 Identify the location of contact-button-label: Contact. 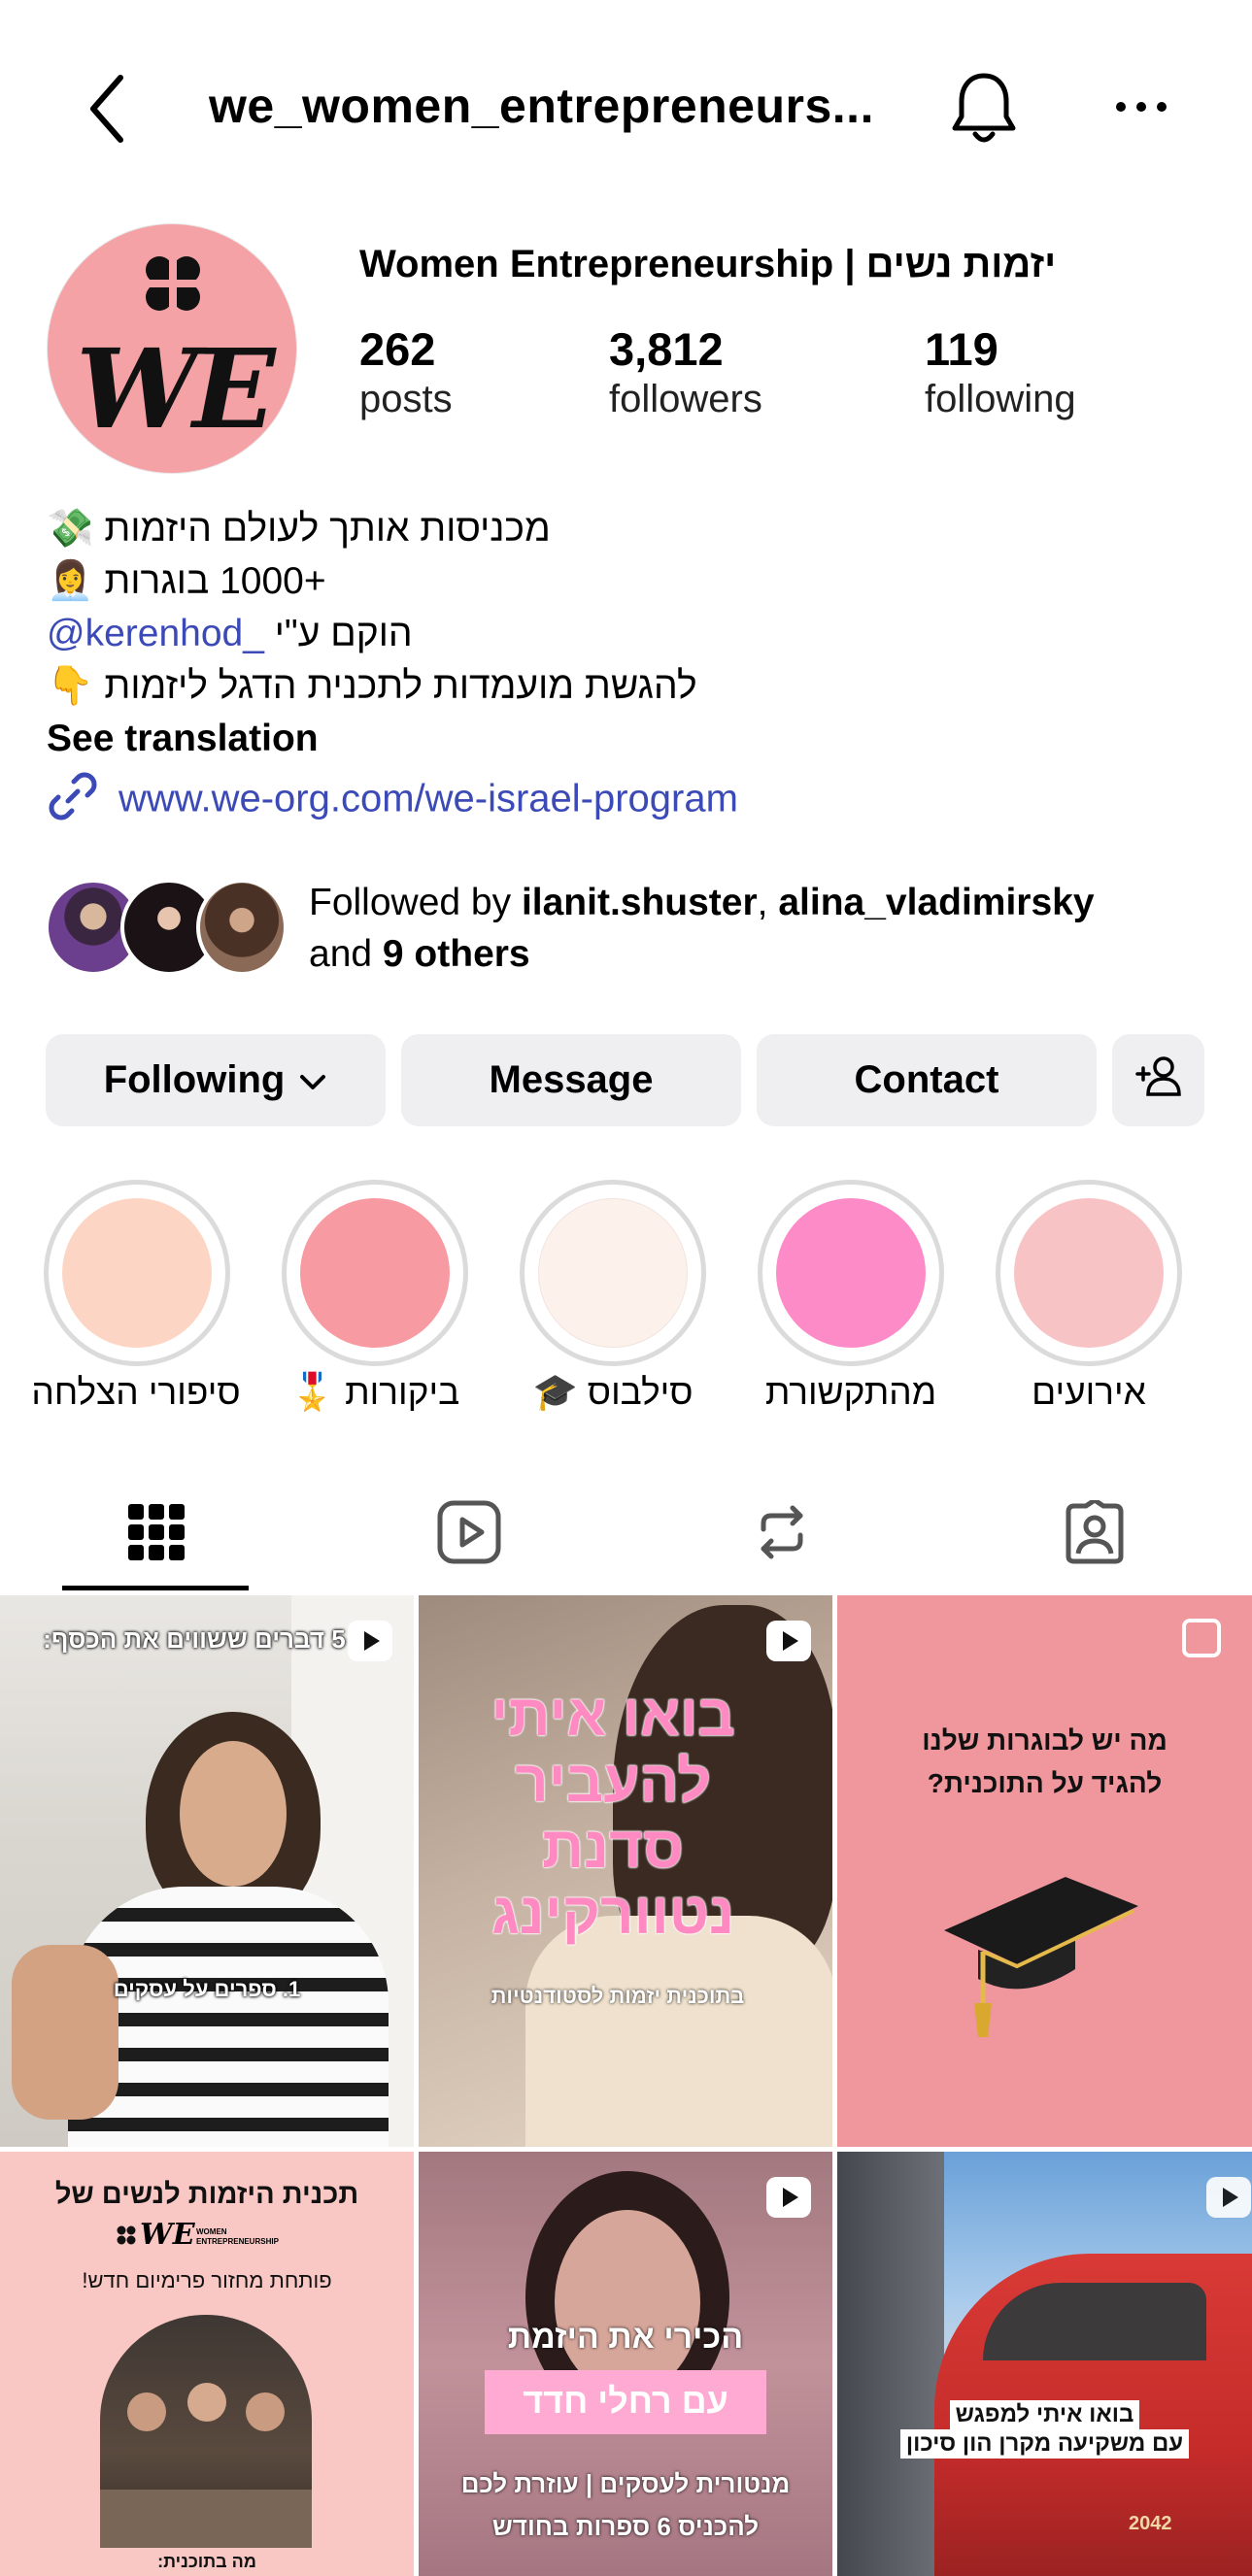
(926, 1079).